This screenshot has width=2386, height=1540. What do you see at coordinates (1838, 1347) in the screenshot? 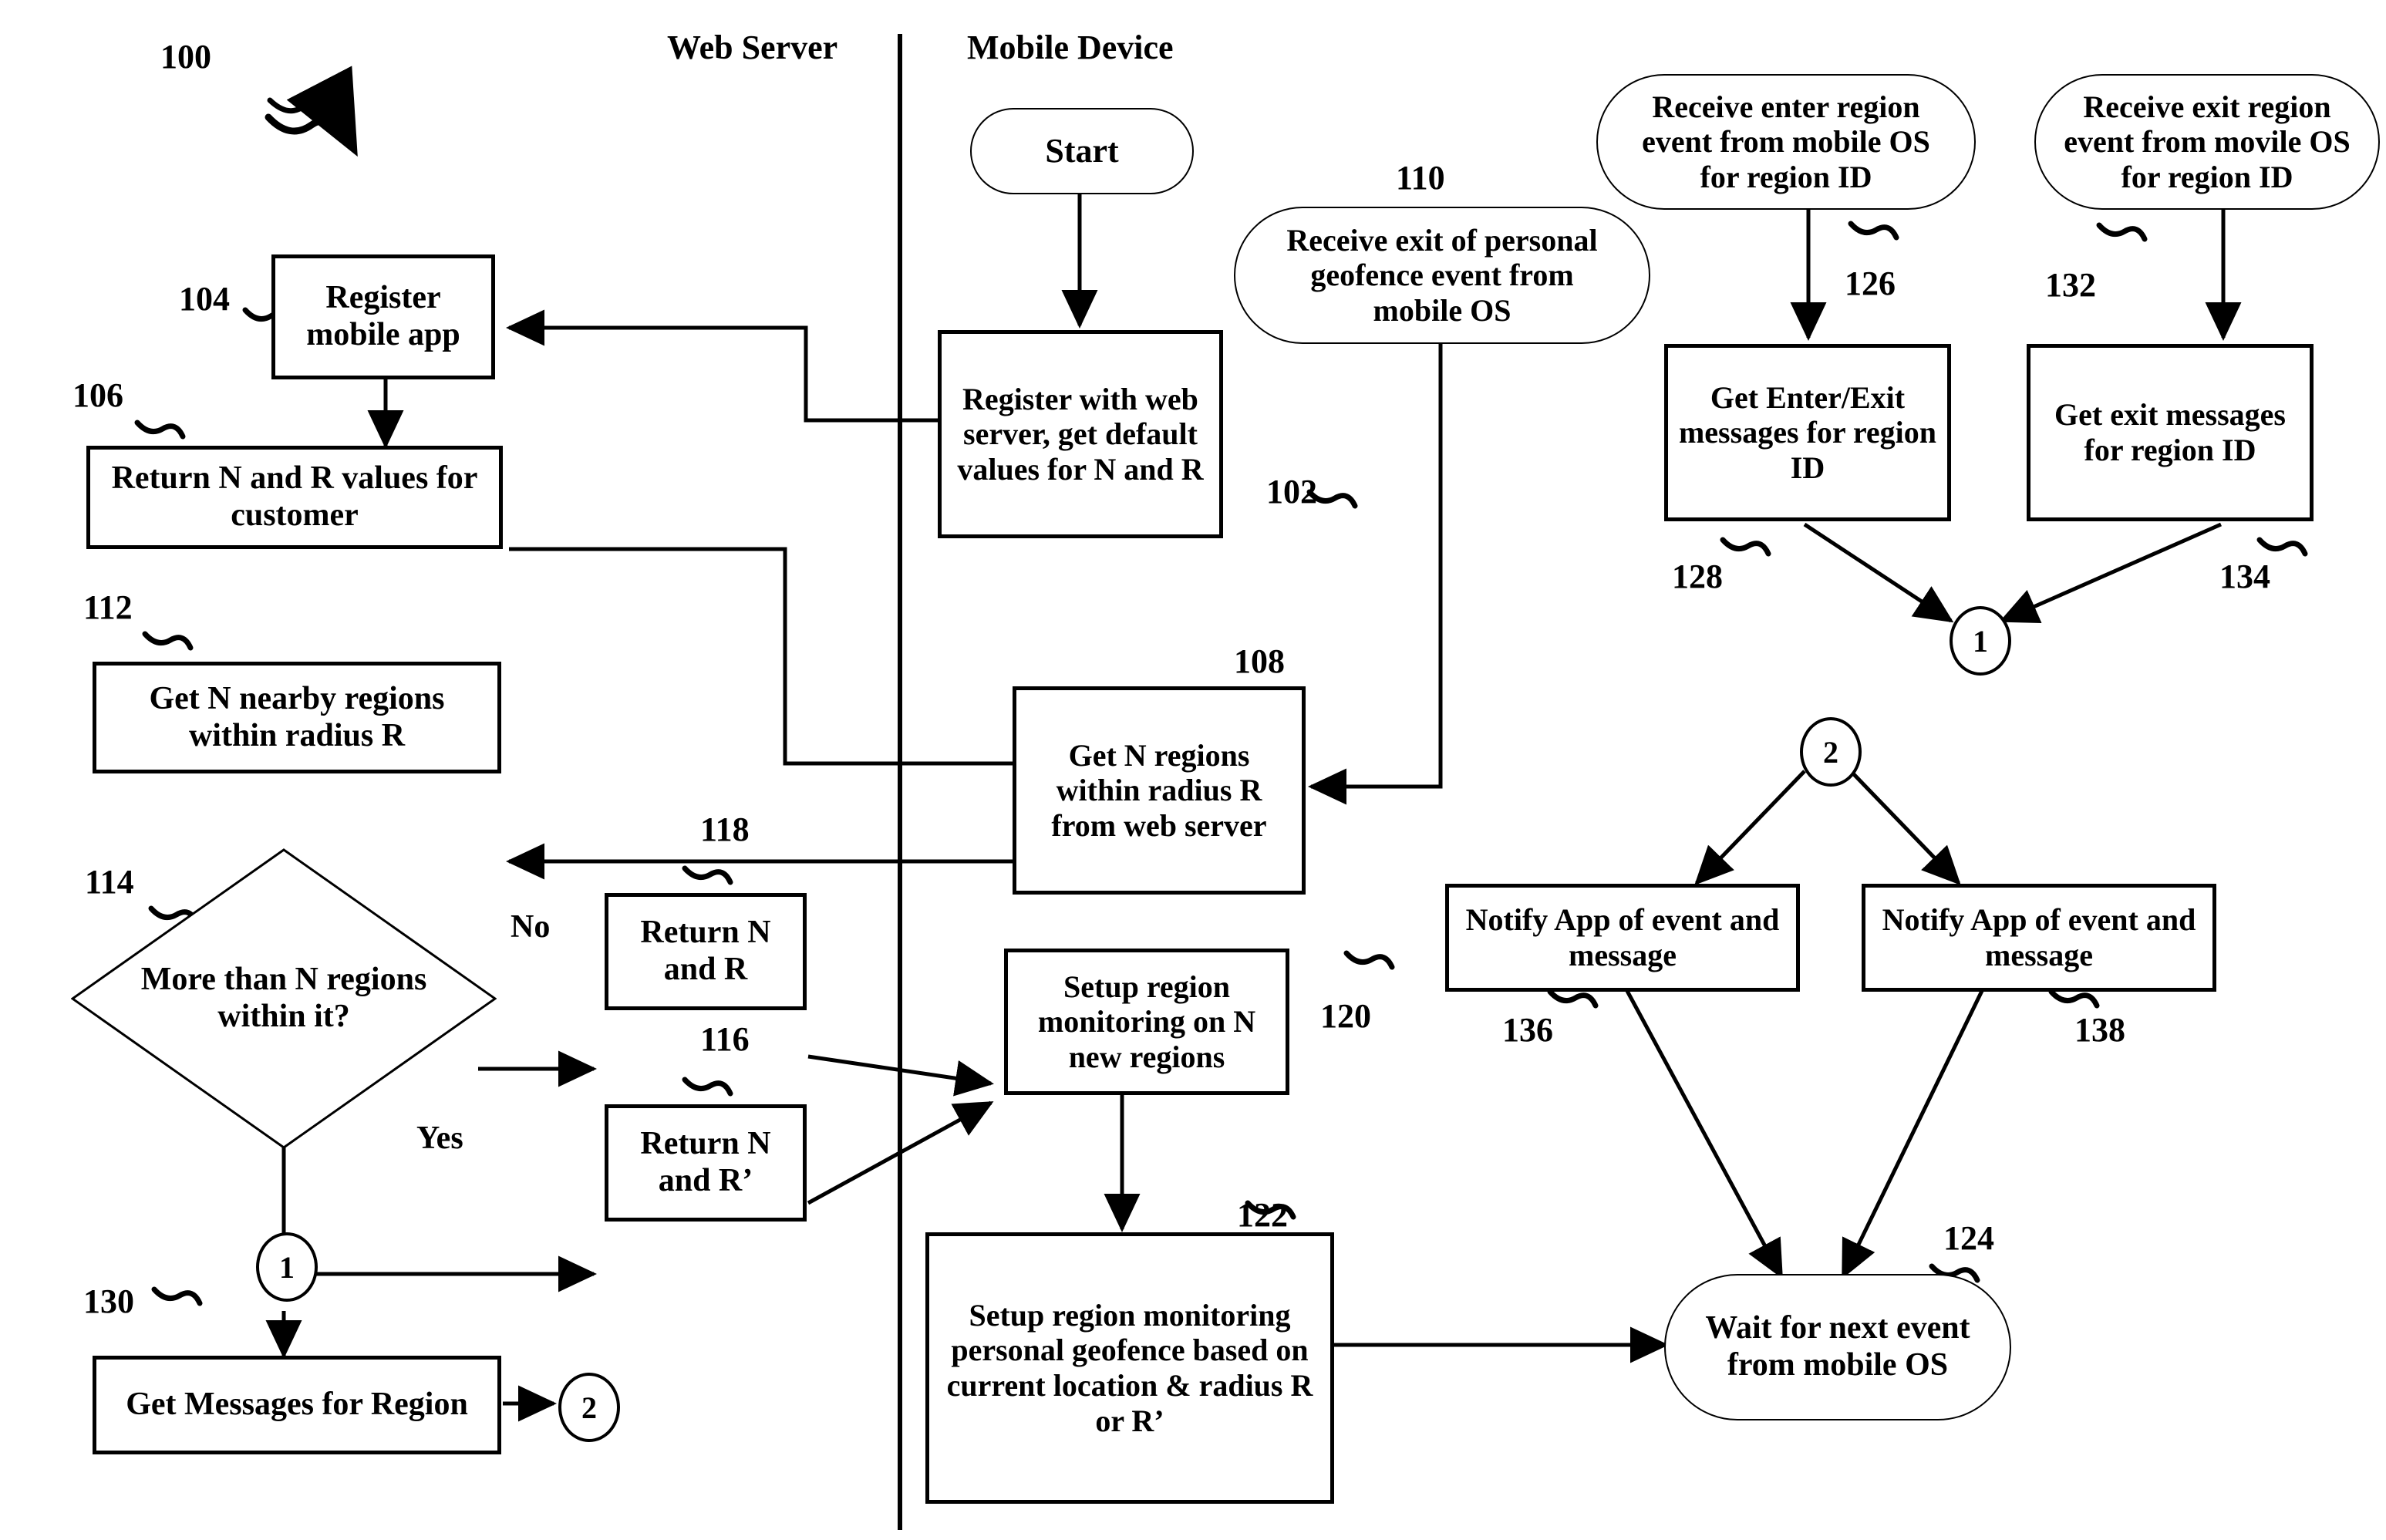
I see `node-wait-for-next-event: Wait for next event from mobile OS` at bounding box center [1838, 1347].